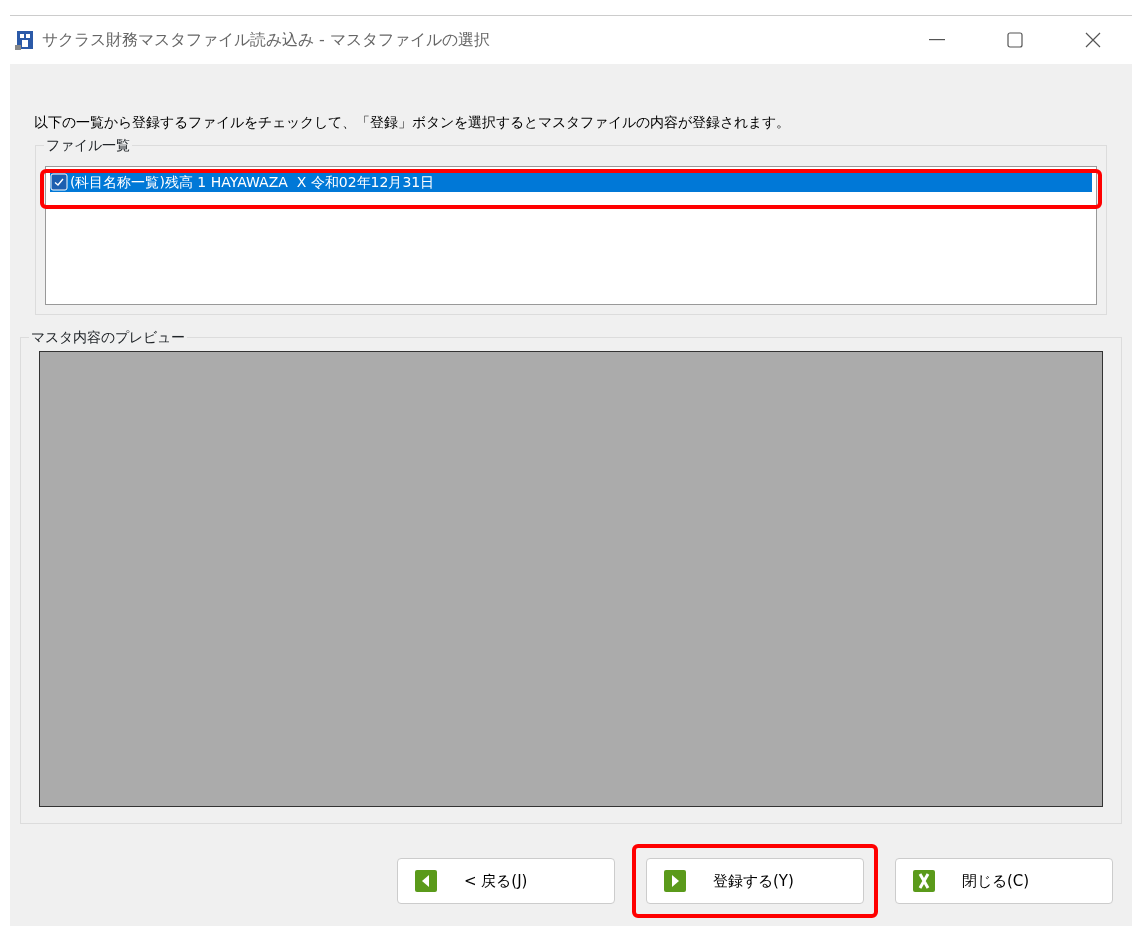 Image resolution: width=1134 pixels, height=926 pixels. I want to click on dialog-button: 登録する(Y), so click(755, 881).